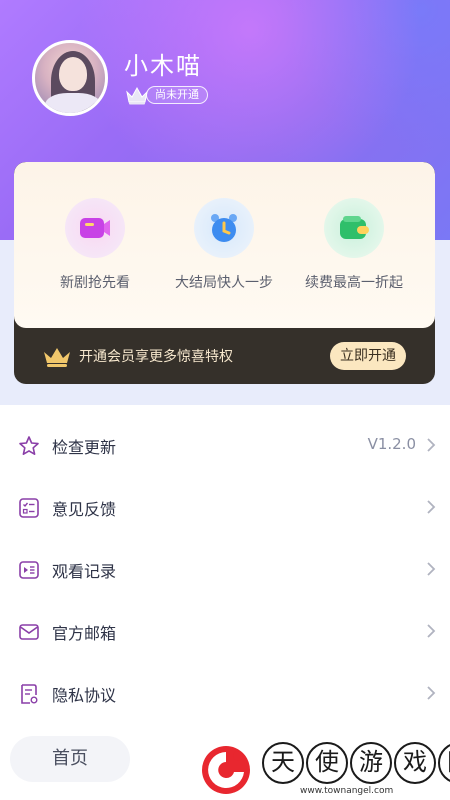 The image size is (450, 800). Describe the element at coordinates (29, 445) in the screenshot. I see `star-icon` at that location.